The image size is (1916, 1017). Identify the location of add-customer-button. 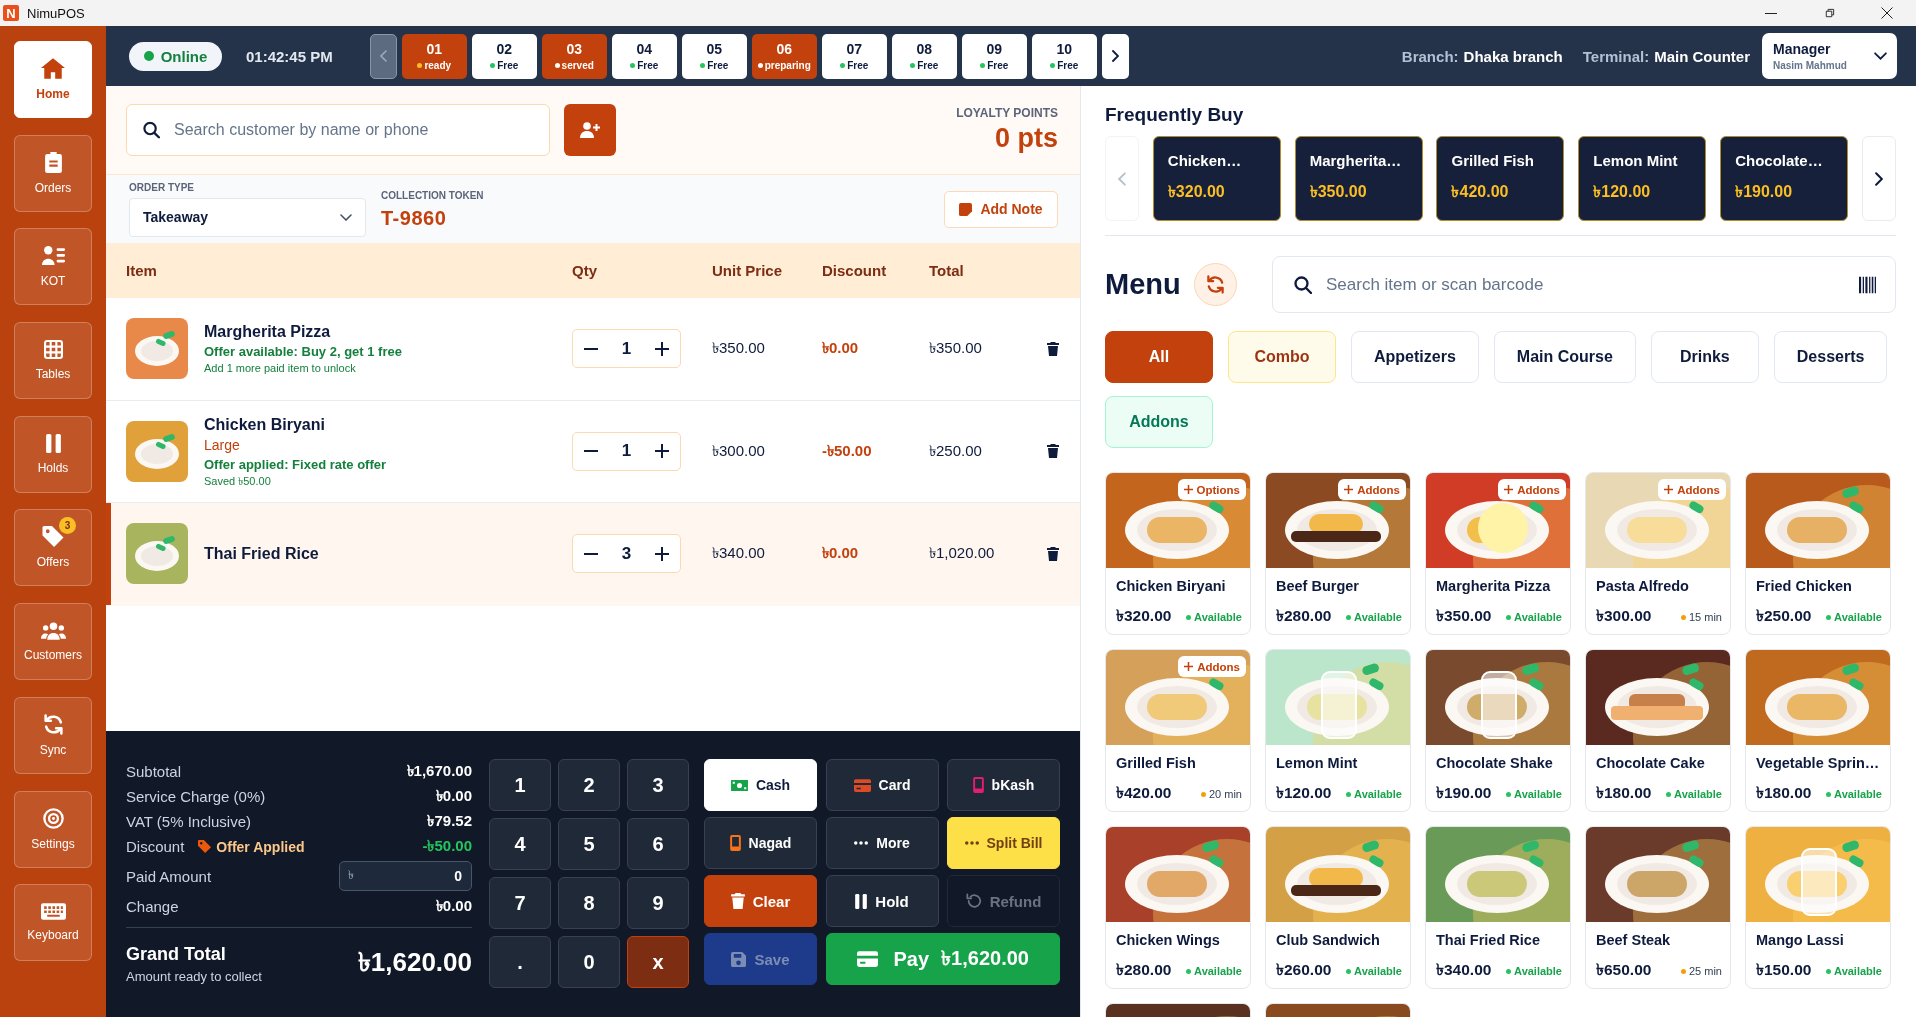
(590, 130).